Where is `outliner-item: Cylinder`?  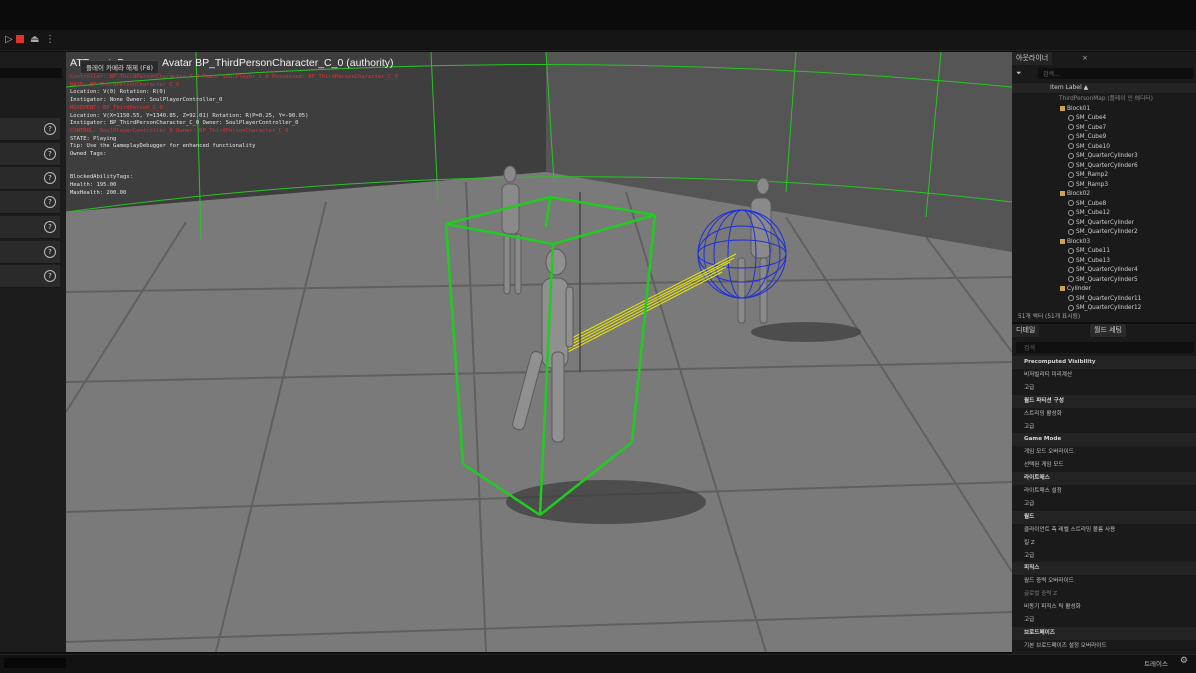 outliner-item: Cylinder is located at coordinates (1104, 290).